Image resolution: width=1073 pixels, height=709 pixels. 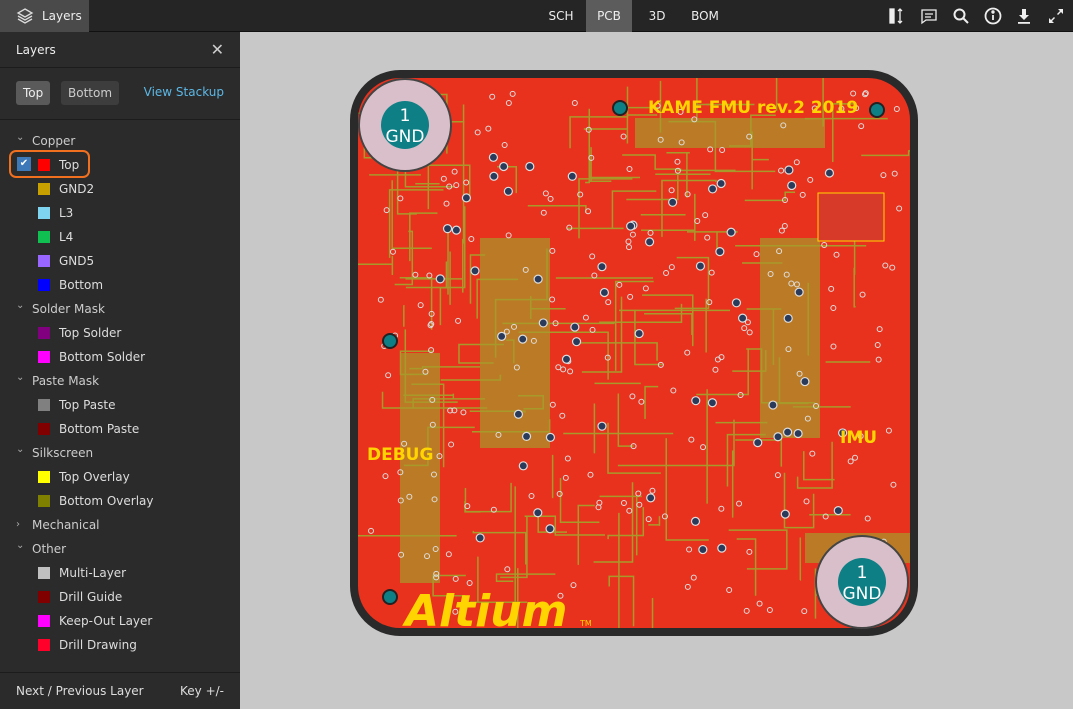 What do you see at coordinates (120, 597) in the screenshot?
I see `layer-item-drill-guide: Drill Guide` at bounding box center [120, 597].